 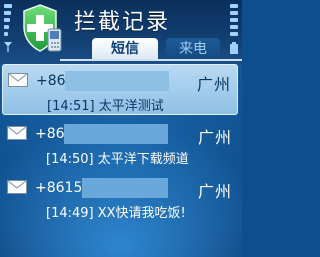 I want to click on page-title: 拦截记录, so click(x=122, y=22).